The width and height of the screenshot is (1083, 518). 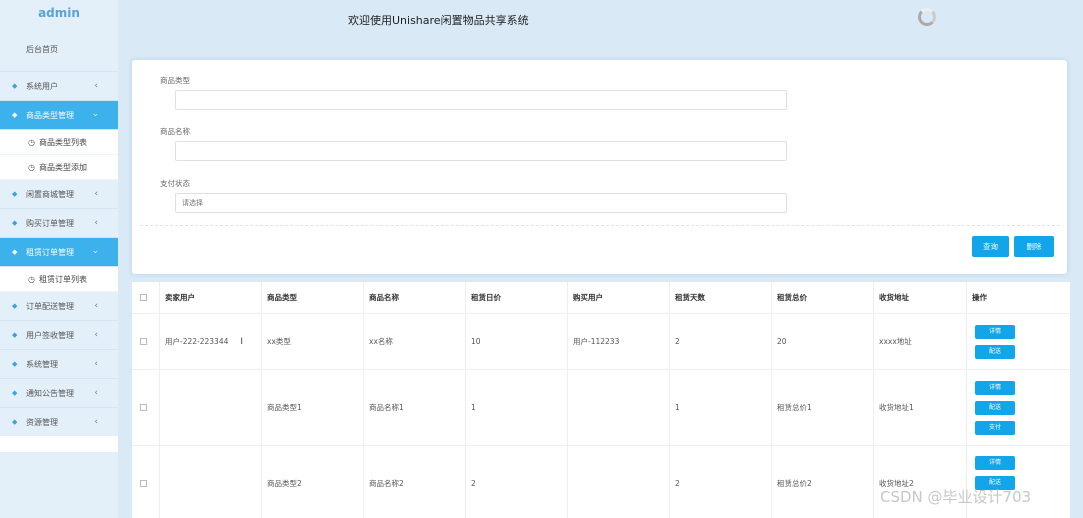 I want to click on sidebar-item-label: 系统管理, so click(x=42, y=364).